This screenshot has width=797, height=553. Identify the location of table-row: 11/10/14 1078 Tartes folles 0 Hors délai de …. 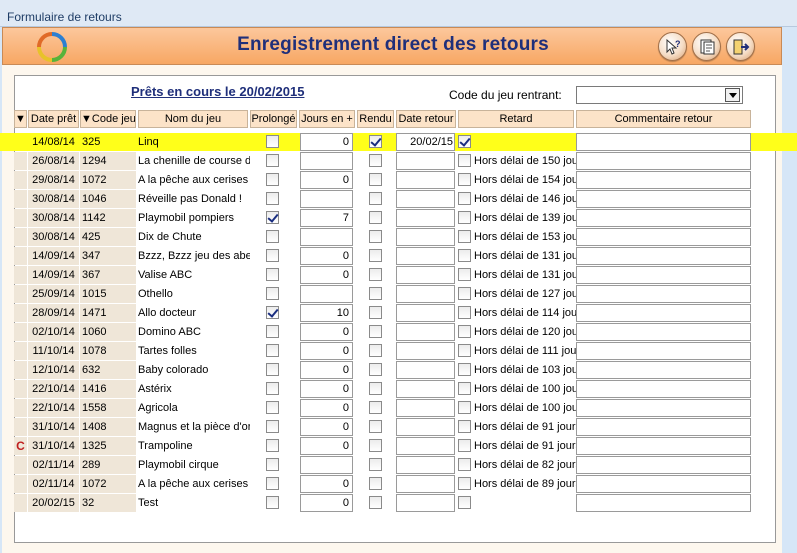
(398, 351).